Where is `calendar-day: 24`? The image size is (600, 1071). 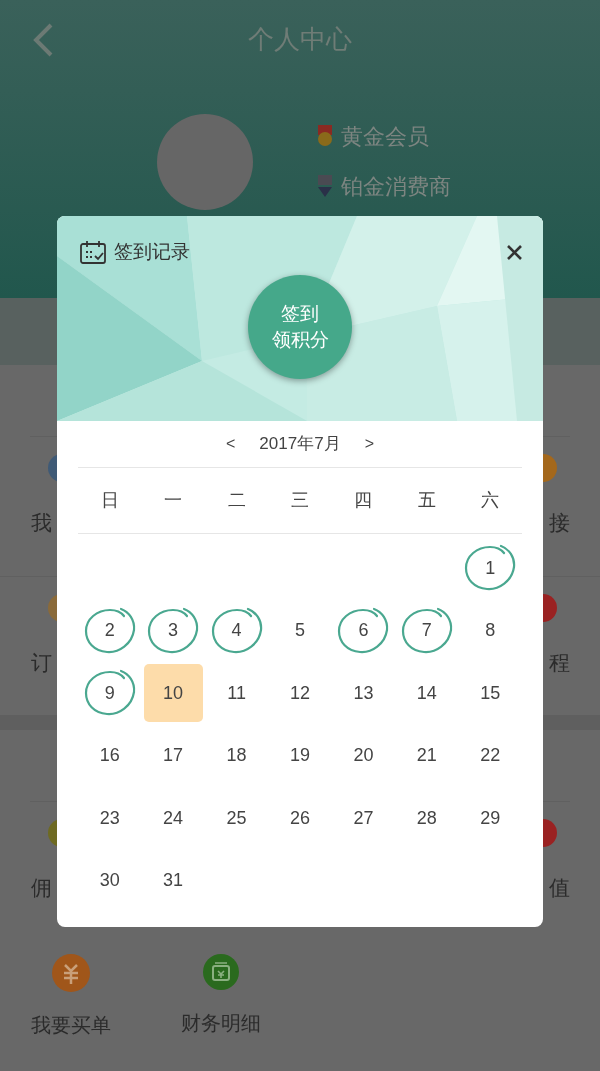
calendar-day: 24 is located at coordinates (173, 818).